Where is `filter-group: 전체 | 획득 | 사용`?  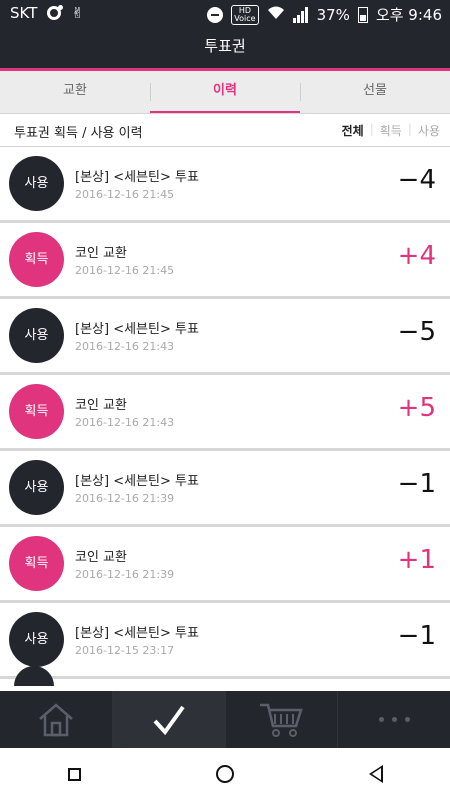
filter-group: 전체 | 획득 | 사용 is located at coordinates (391, 130).